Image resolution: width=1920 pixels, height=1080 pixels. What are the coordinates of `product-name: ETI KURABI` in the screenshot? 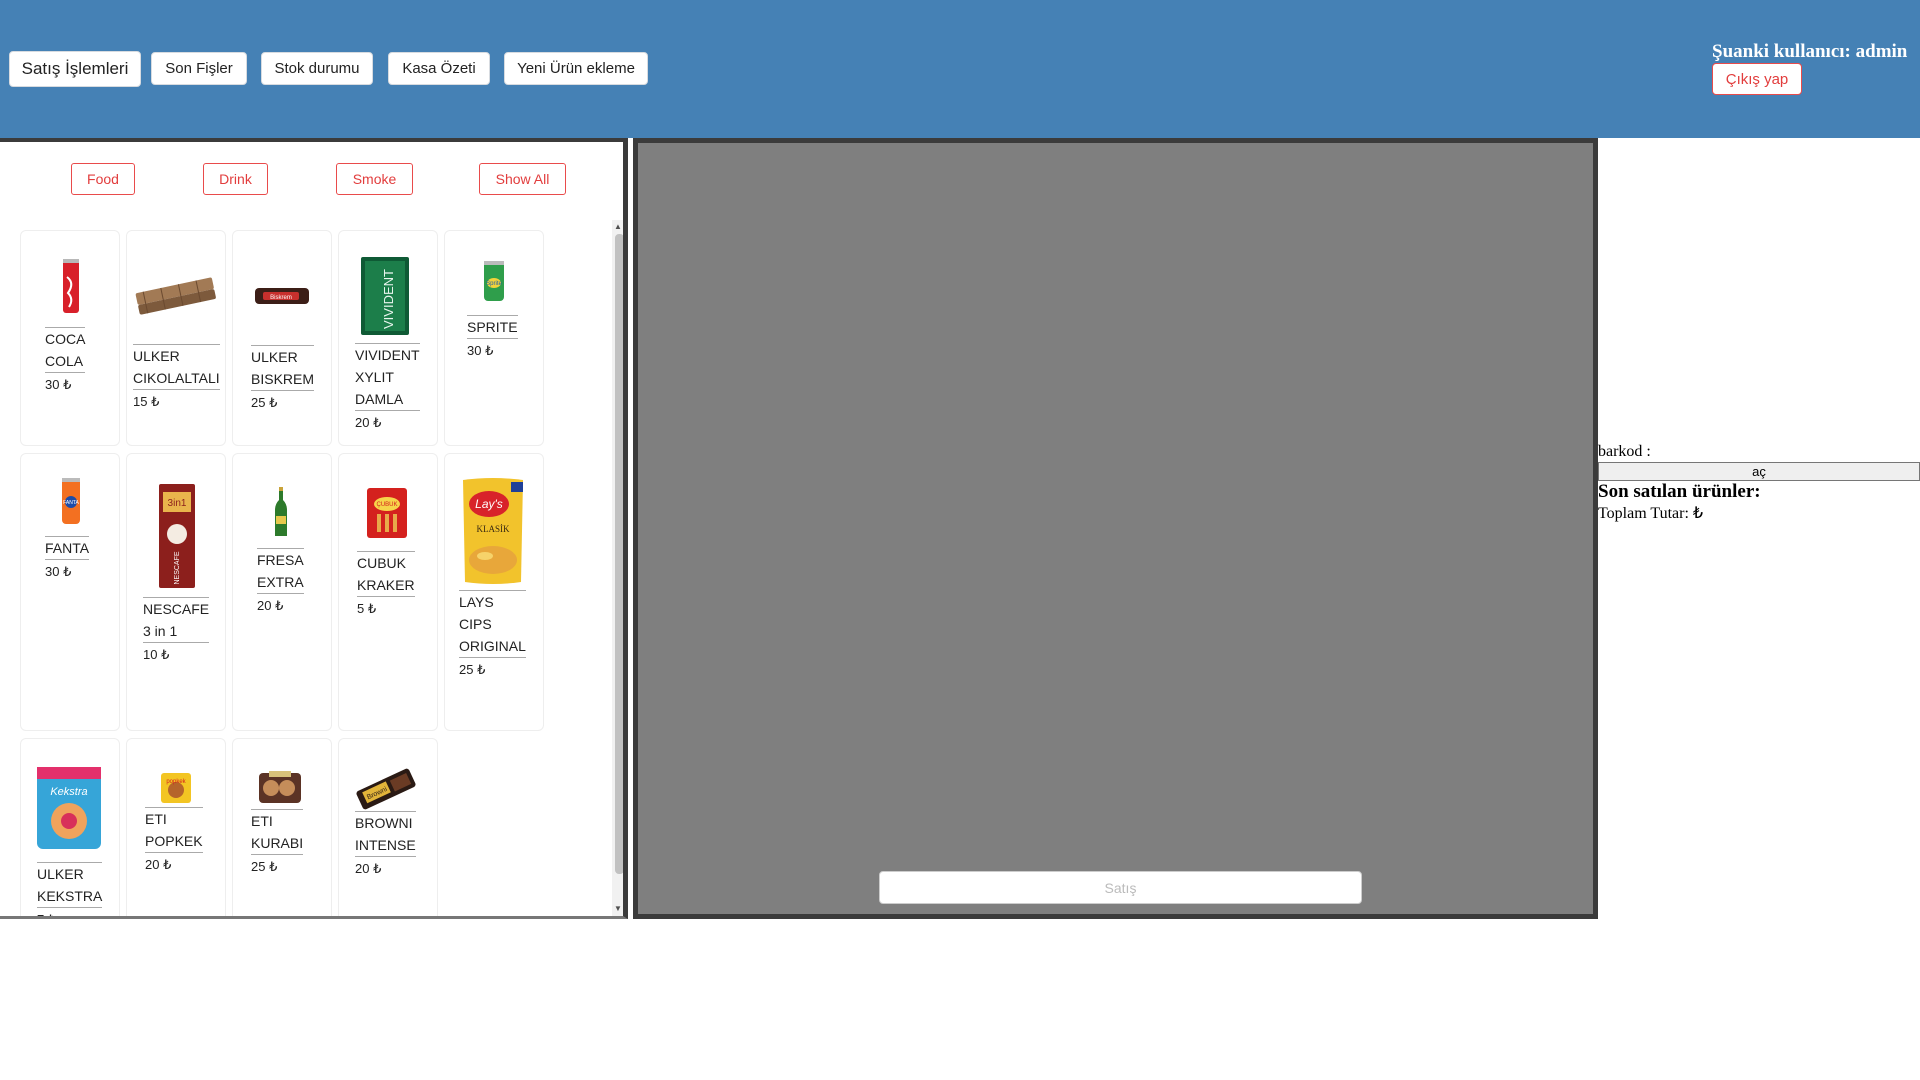 It's located at (277, 832).